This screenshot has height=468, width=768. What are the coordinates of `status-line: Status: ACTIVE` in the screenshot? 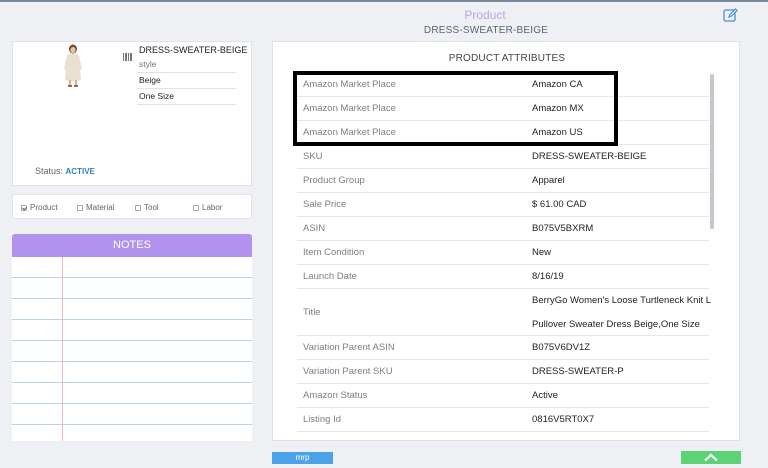 It's located at (65, 171).